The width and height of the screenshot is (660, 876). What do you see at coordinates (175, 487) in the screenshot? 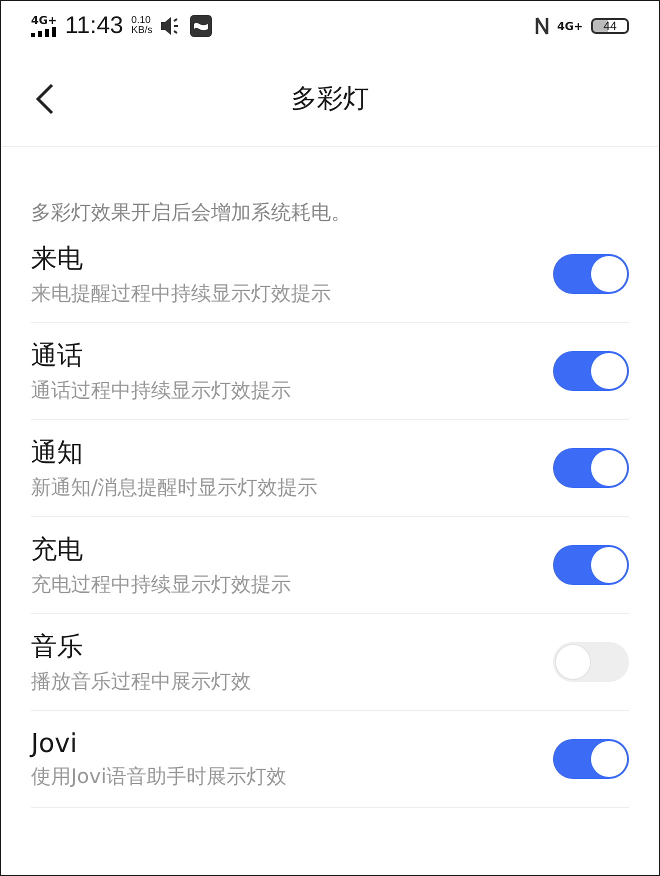
I see `setting-description: 新通知/消息提醒时显示灯效提示` at bounding box center [175, 487].